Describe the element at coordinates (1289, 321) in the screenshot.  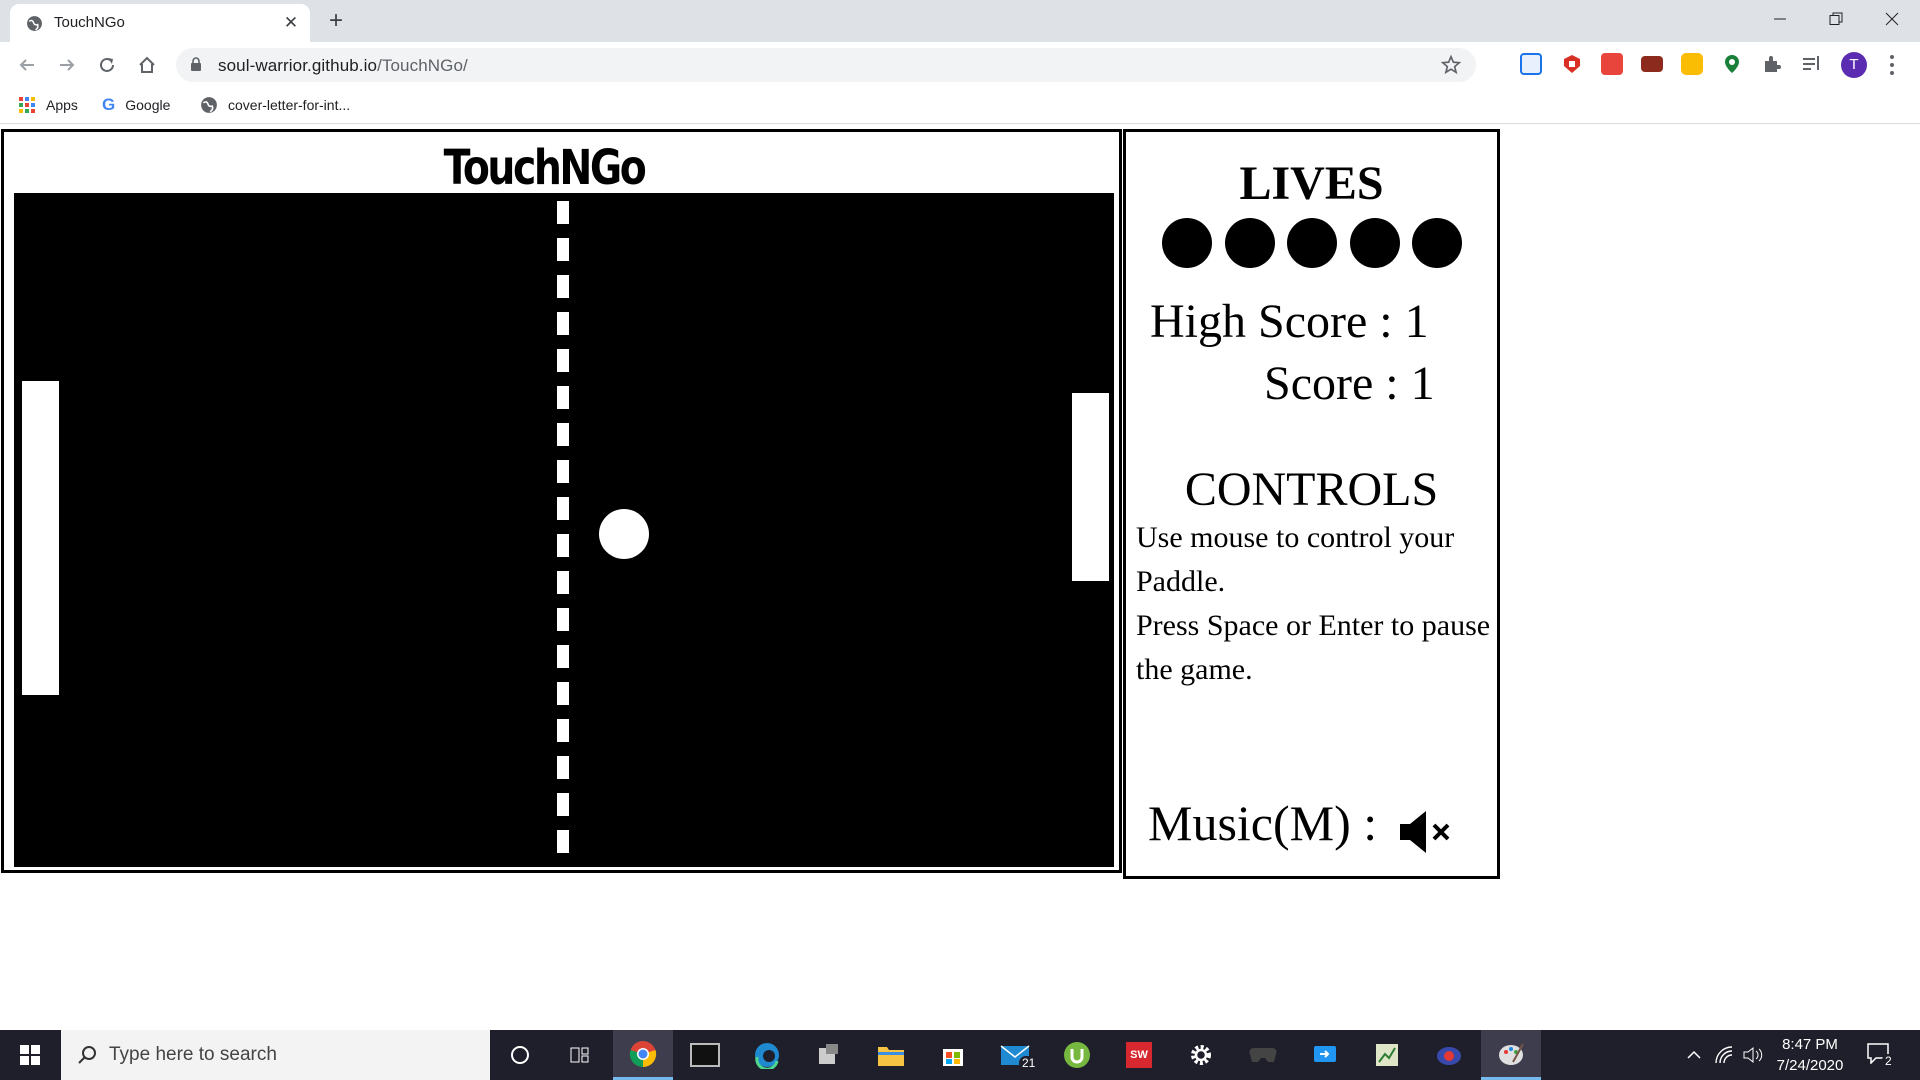
I see `high-score: High Score : 1` at that location.